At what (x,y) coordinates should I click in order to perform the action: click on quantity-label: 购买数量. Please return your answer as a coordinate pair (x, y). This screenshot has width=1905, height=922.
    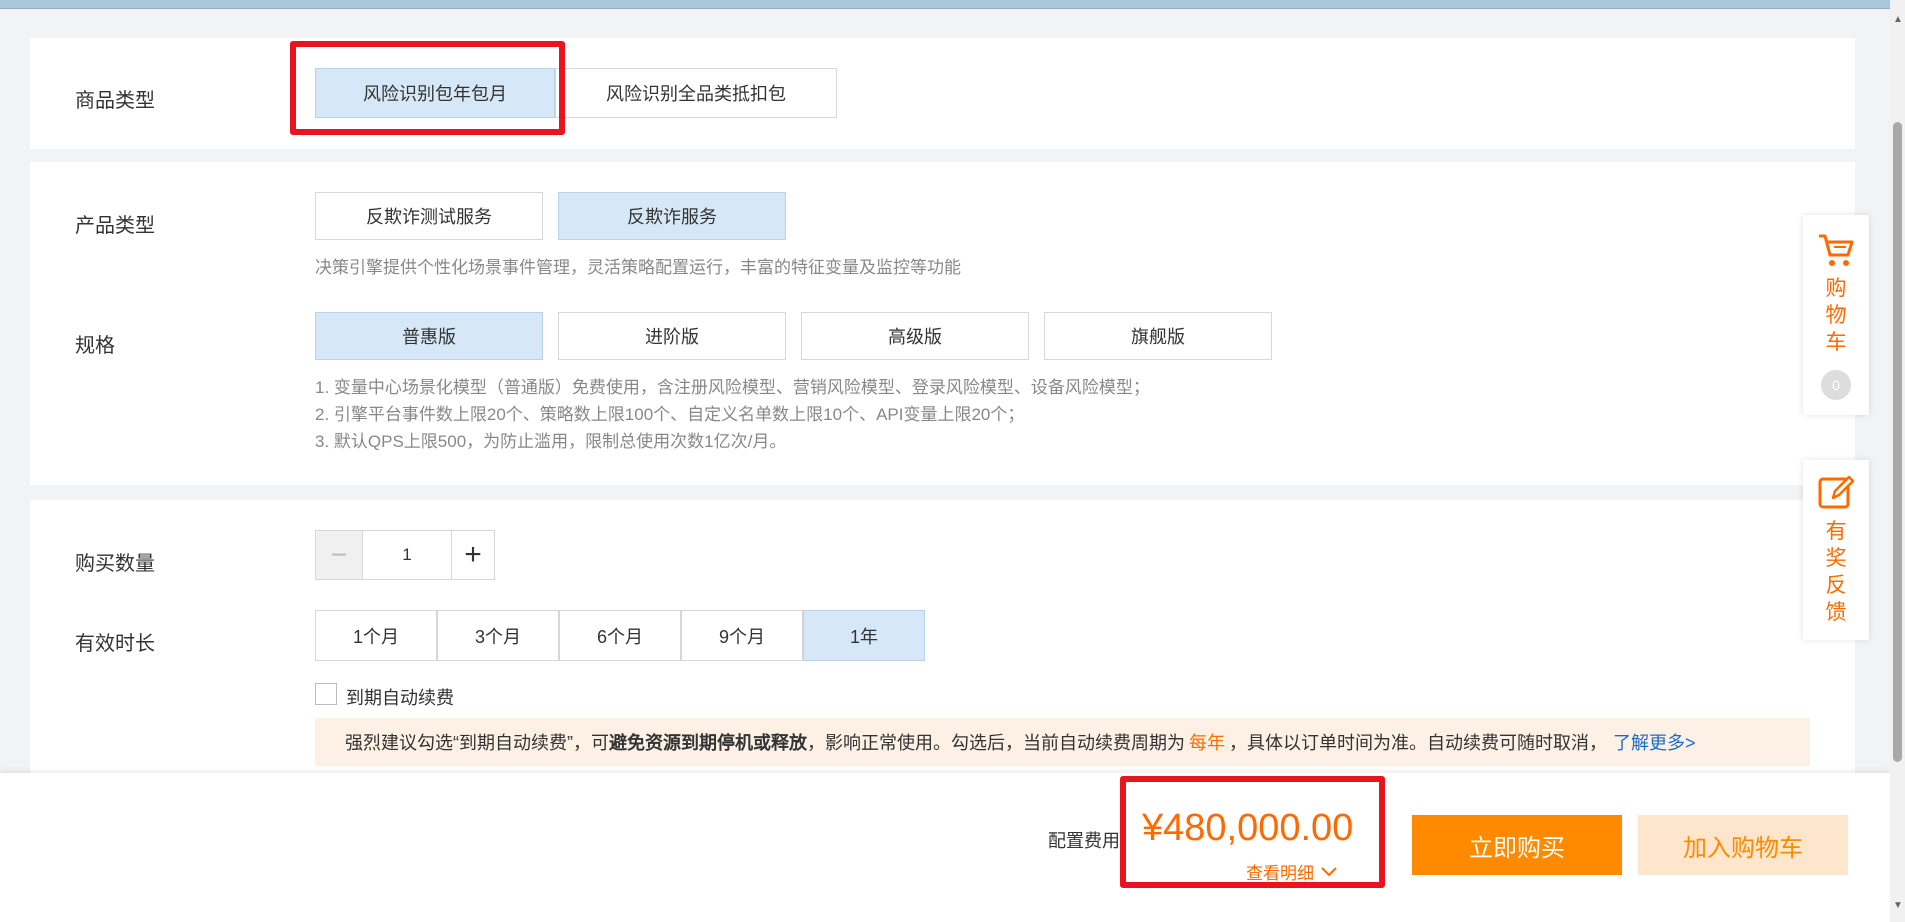
    Looking at the image, I should click on (115, 564).